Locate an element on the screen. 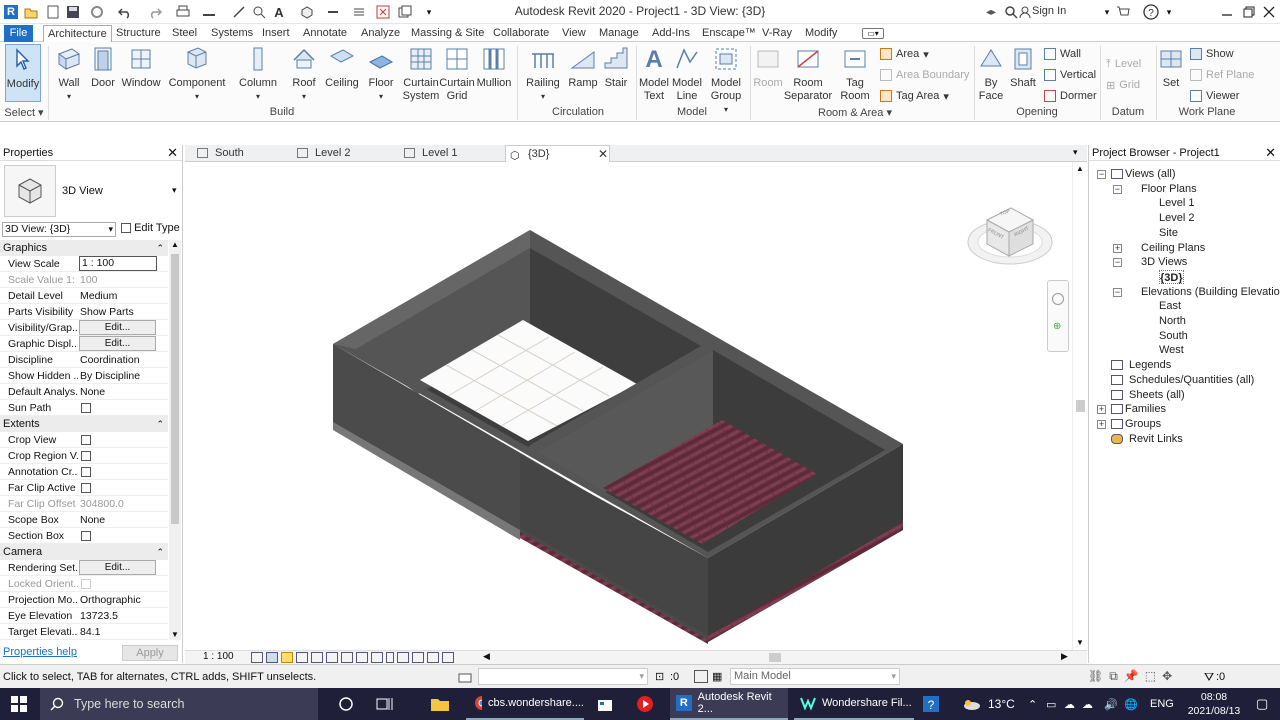  ramp-button: Ramp is located at coordinates (583, 67).